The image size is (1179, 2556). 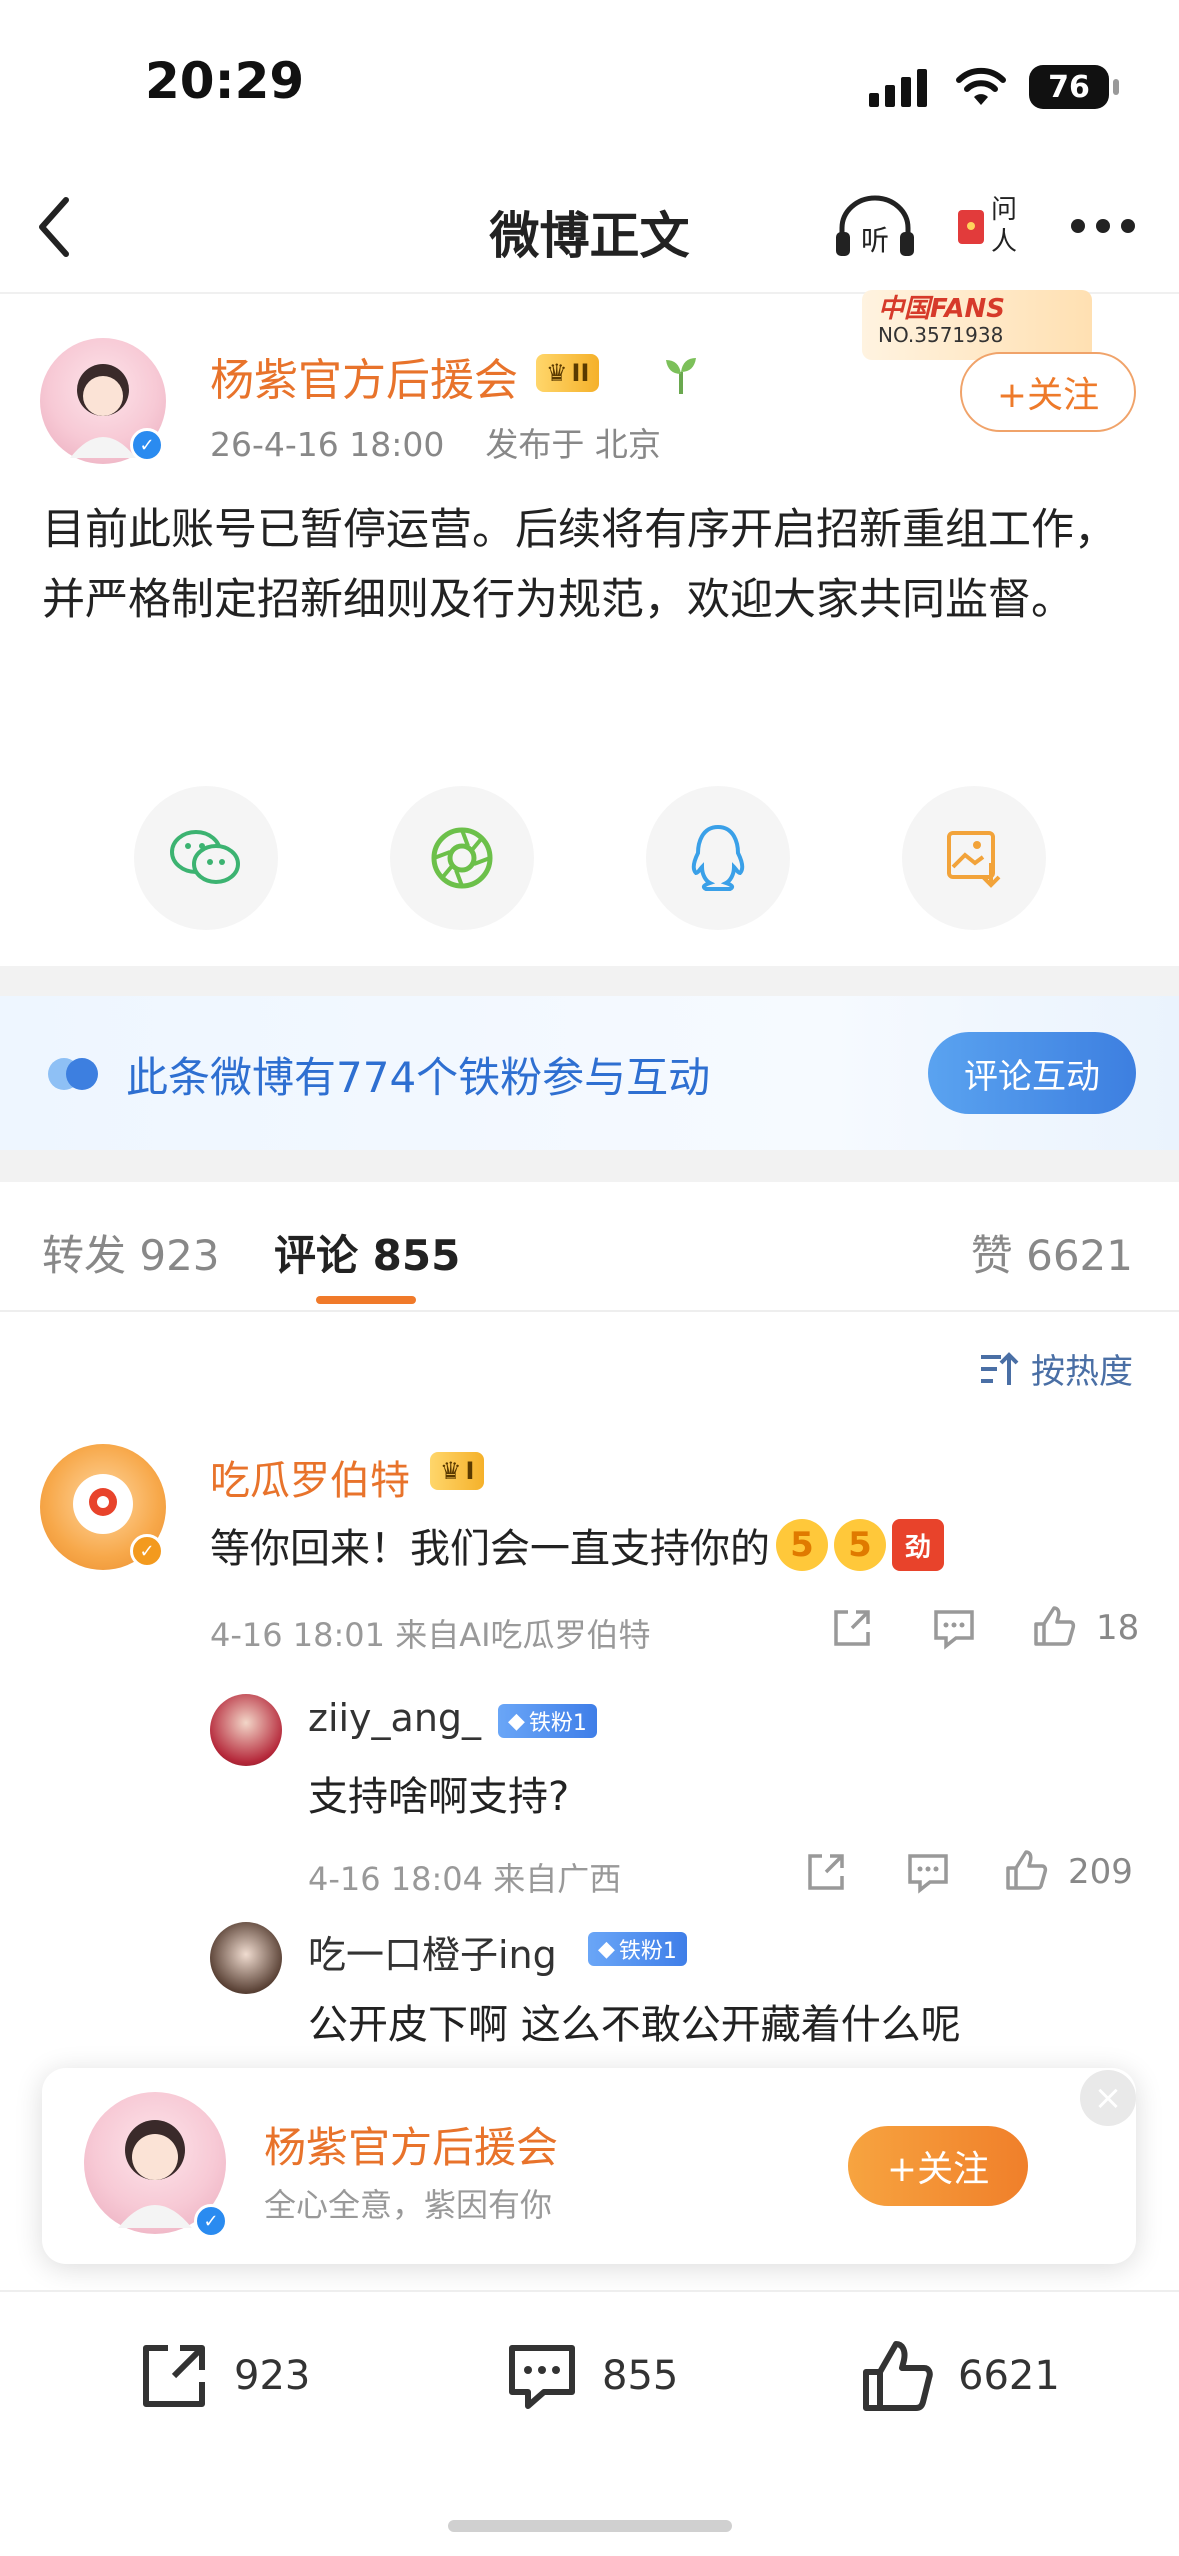 What do you see at coordinates (591, 2376) in the screenshot?
I see `comment-button: 855` at bounding box center [591, 2376].